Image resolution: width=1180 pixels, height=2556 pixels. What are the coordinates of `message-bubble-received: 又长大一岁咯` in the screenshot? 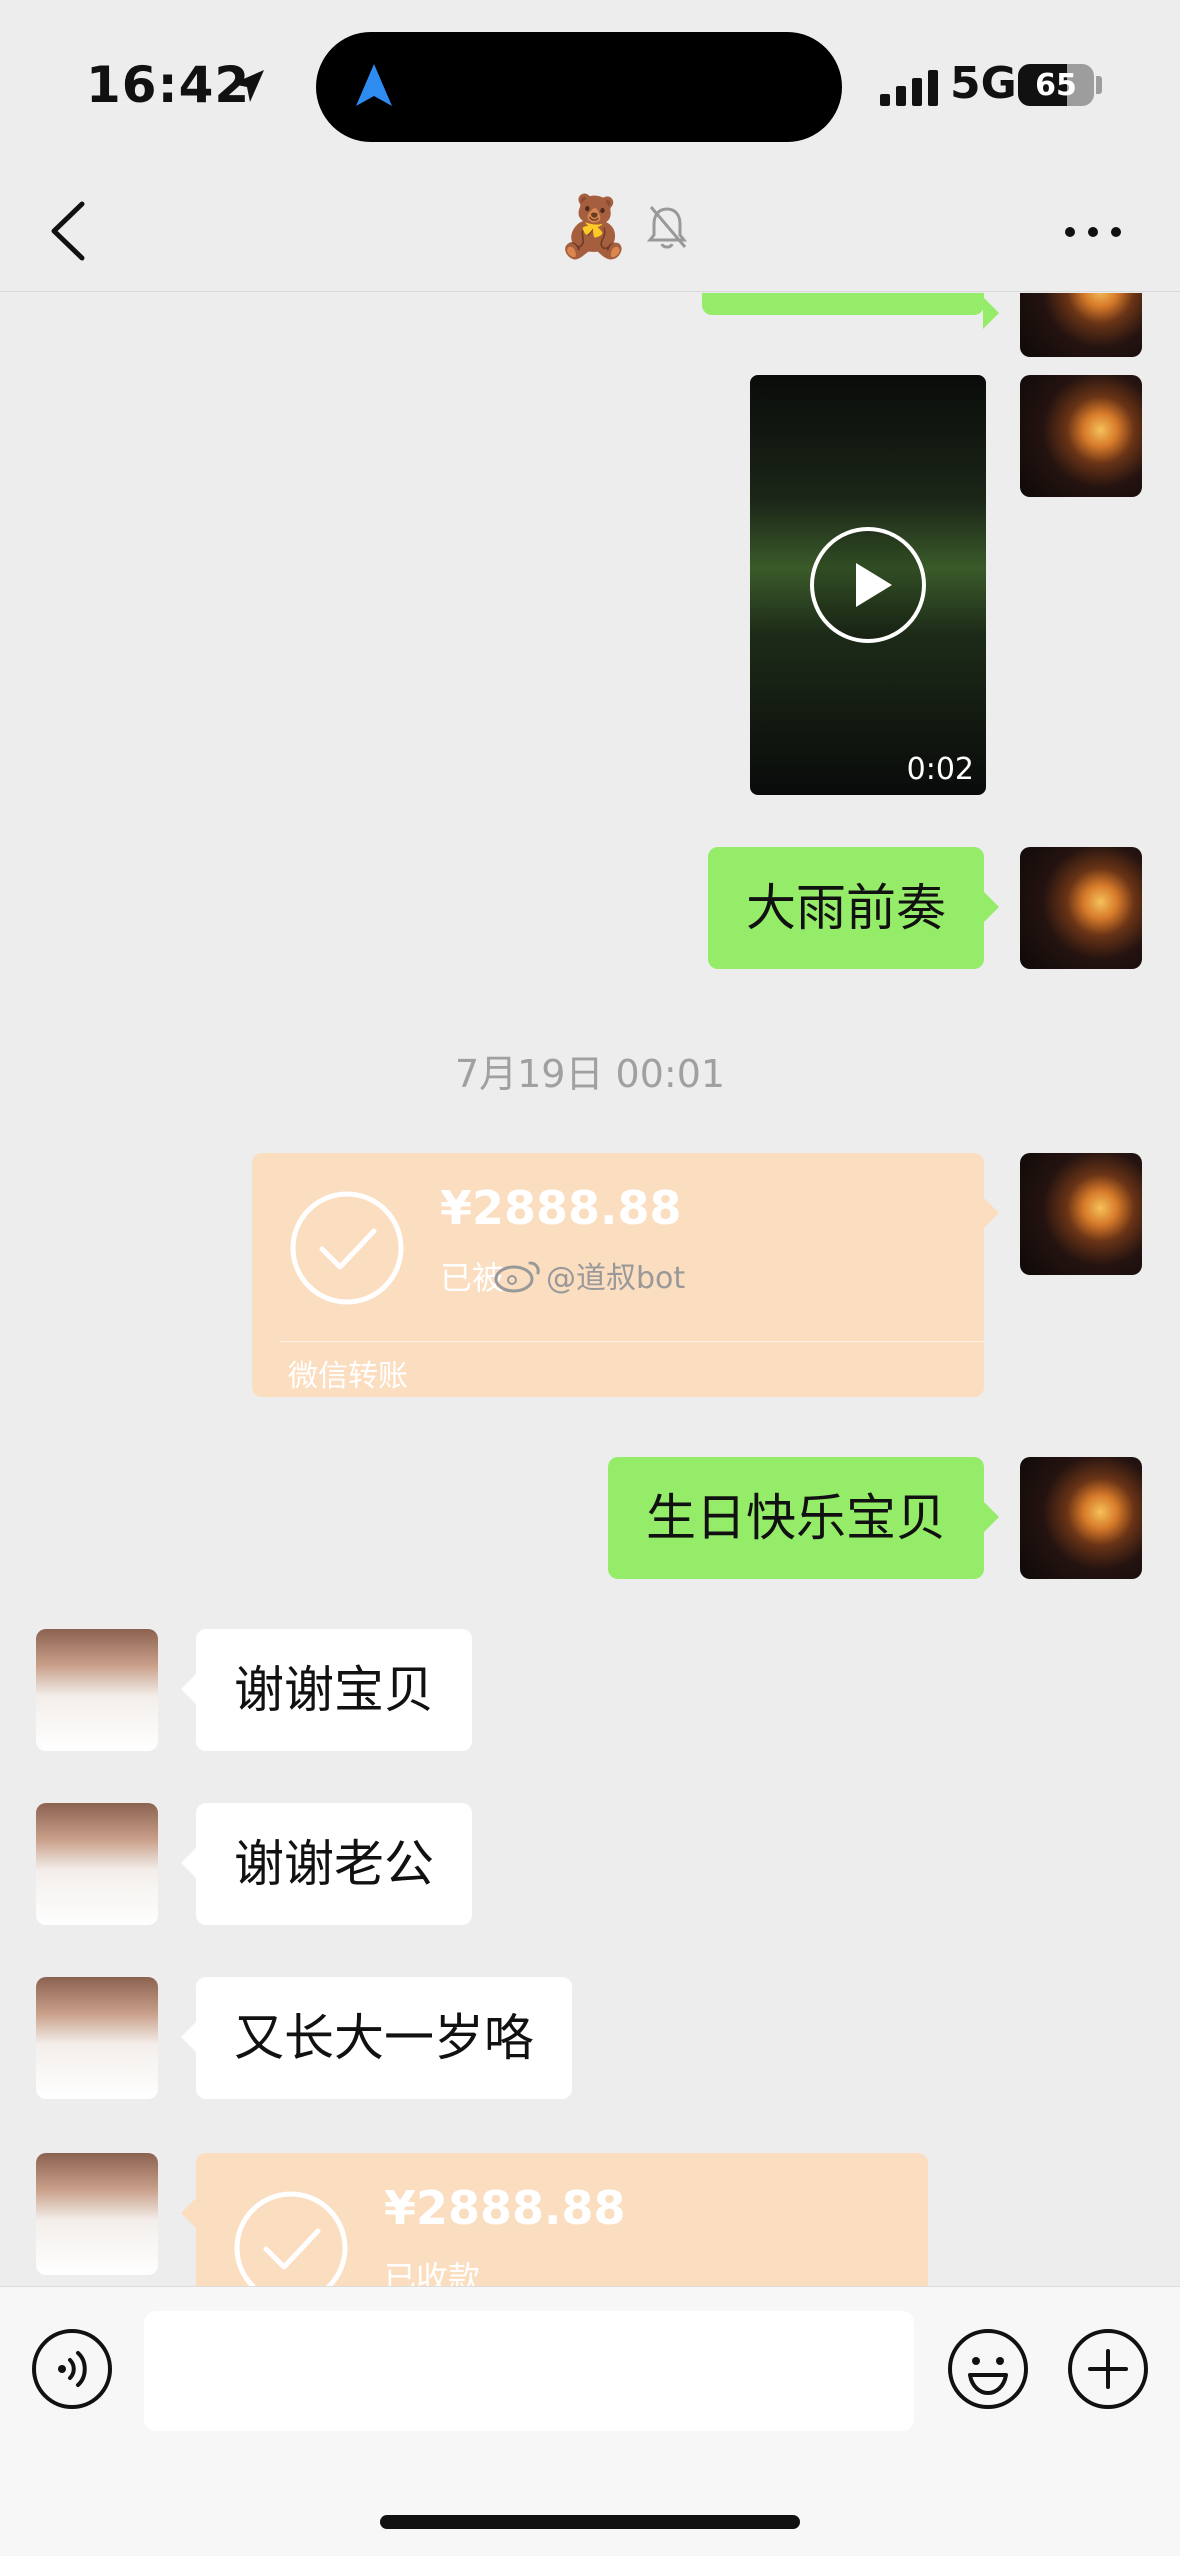 It's located at (376, 2038).